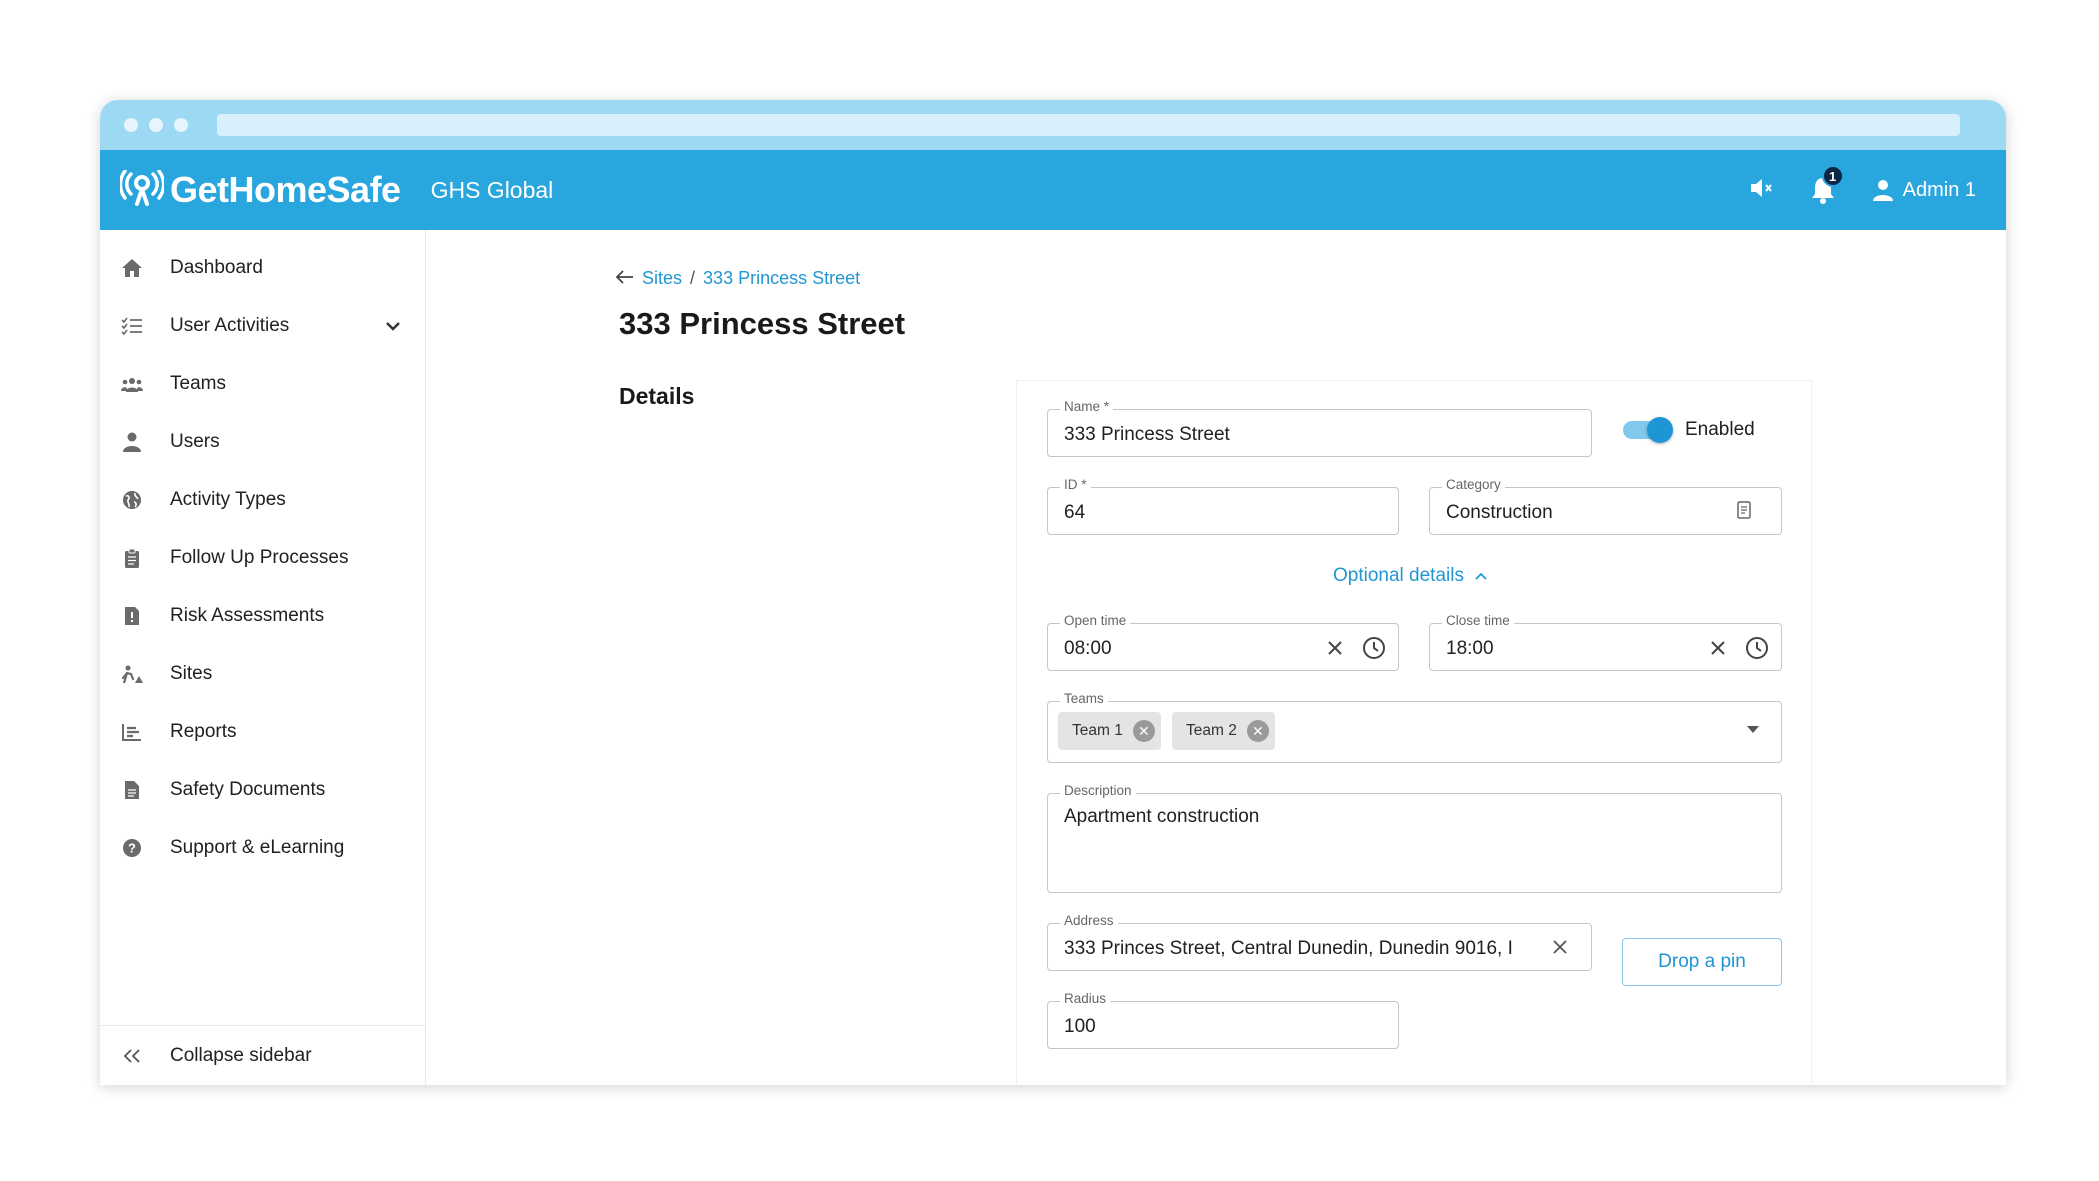  What do you see at coordinates (262, 384) in the screenshot?
I see `sidebar-item-teams: Teams` at bounding box center [262, 384].